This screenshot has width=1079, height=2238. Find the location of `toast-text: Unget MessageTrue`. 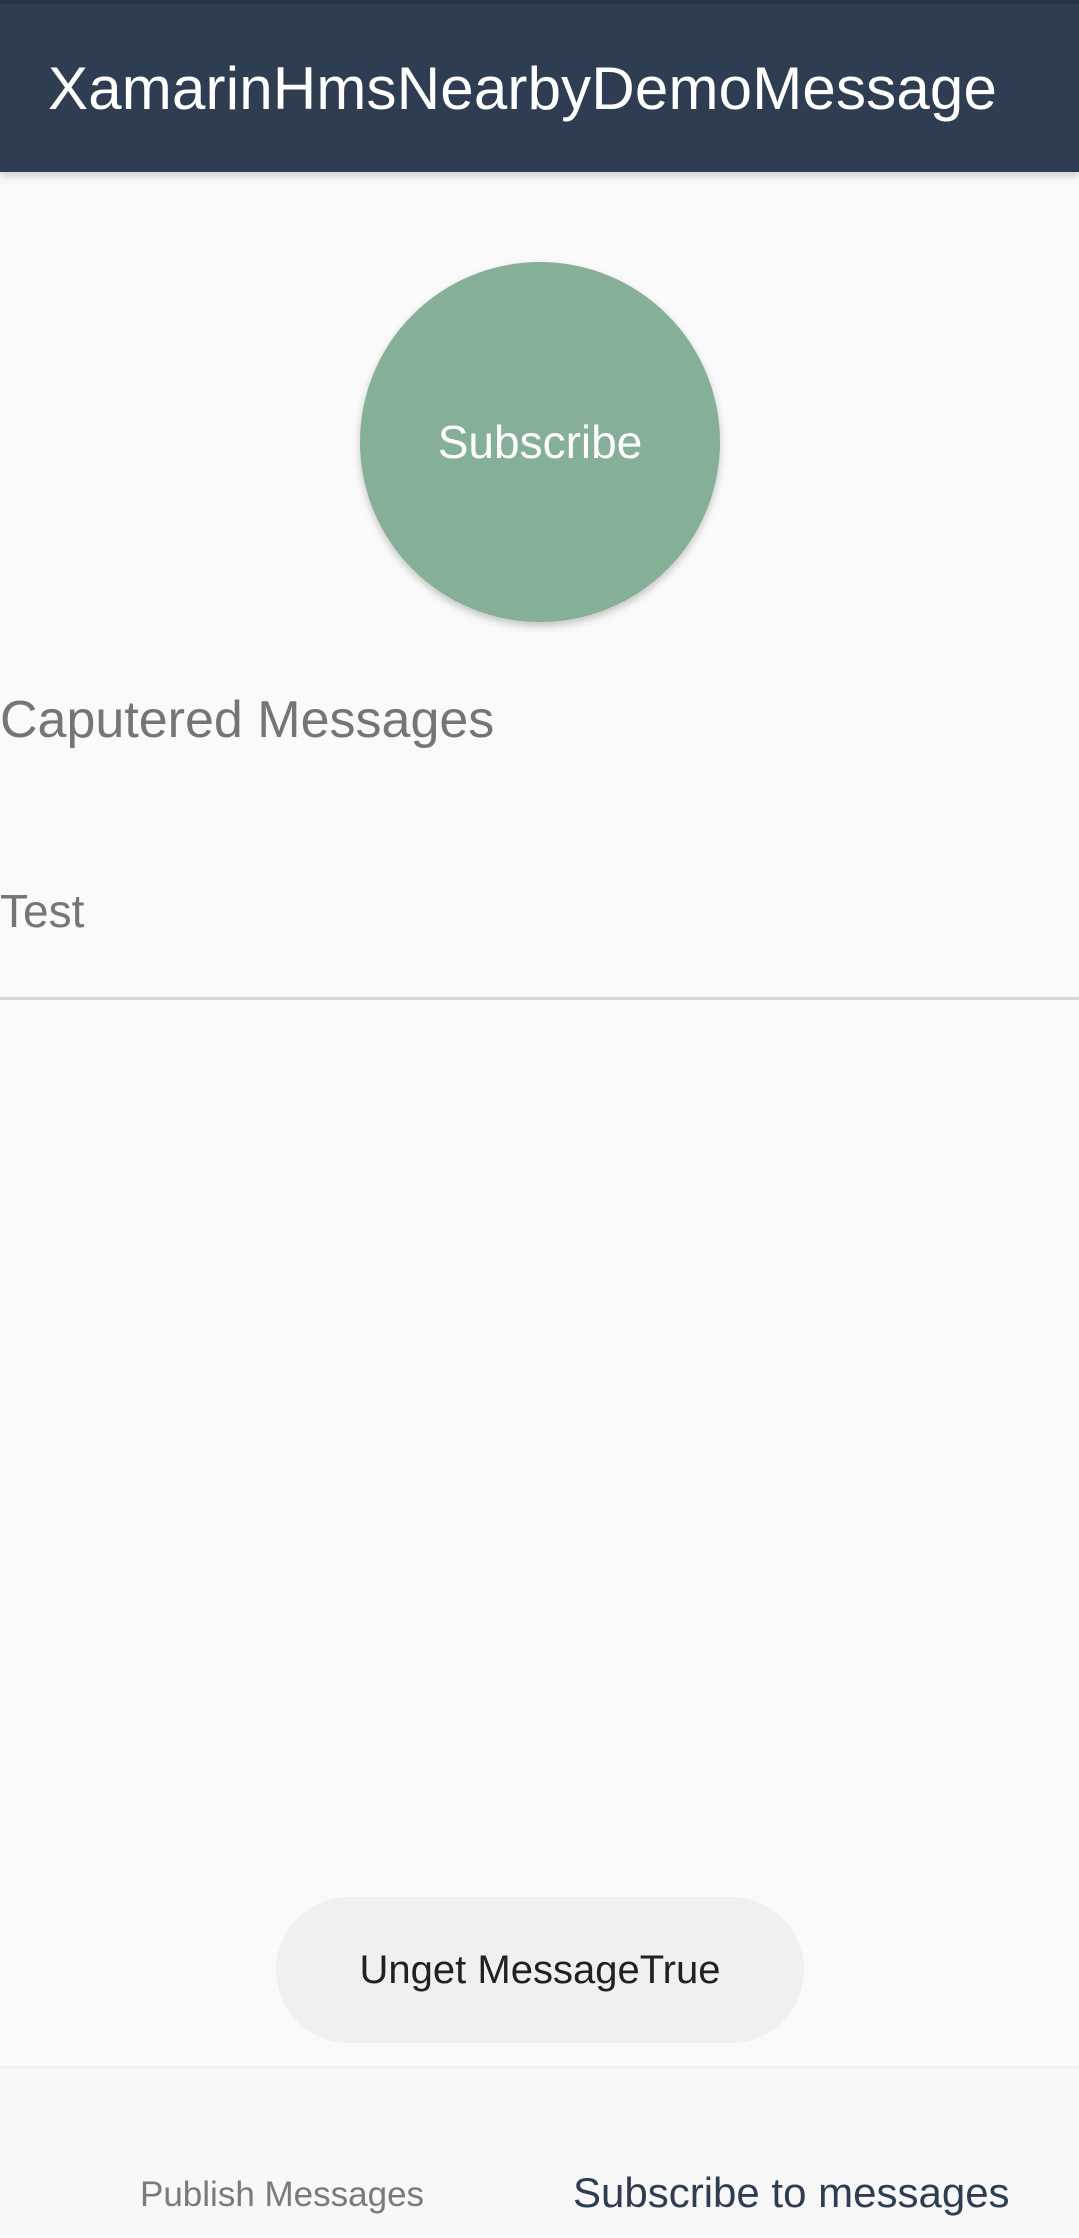

toast-text: Unget MessageTrue is located at coordinates (540, 1969).